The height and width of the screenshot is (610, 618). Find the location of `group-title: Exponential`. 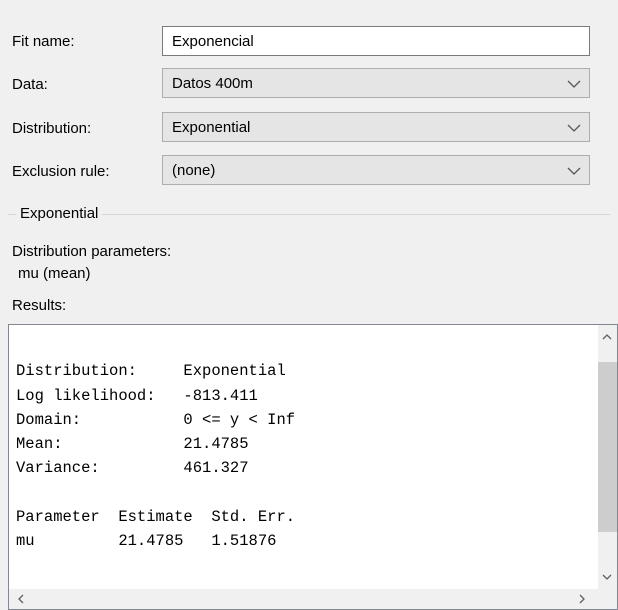

group-title: Exponential is located at coordinates (59, 213).